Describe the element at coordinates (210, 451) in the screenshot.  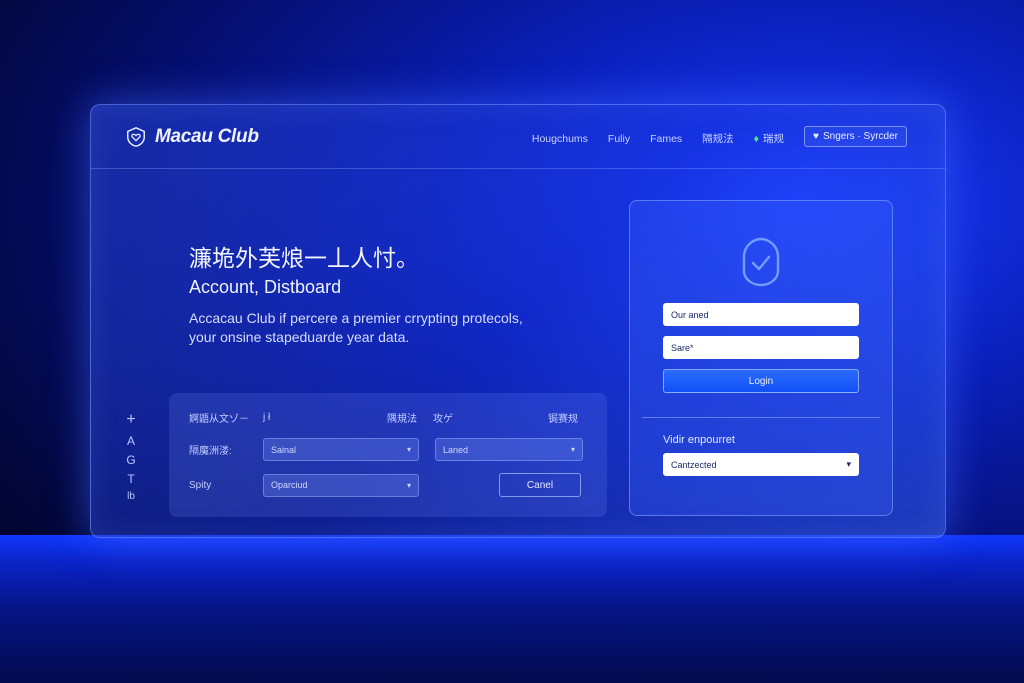
I see `row2-label: 隔魔洲溇:` at that location.